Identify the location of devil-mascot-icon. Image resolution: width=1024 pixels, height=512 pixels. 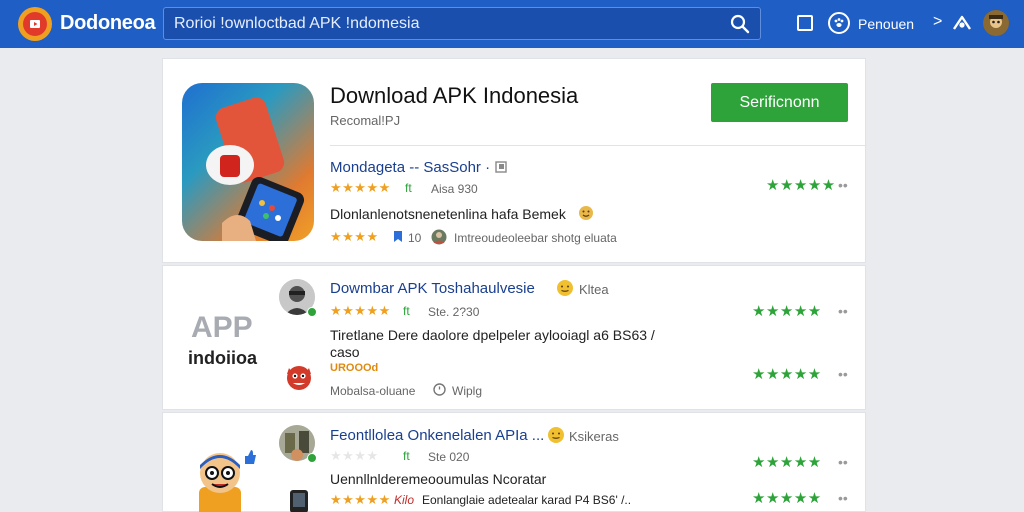
(299, 378).